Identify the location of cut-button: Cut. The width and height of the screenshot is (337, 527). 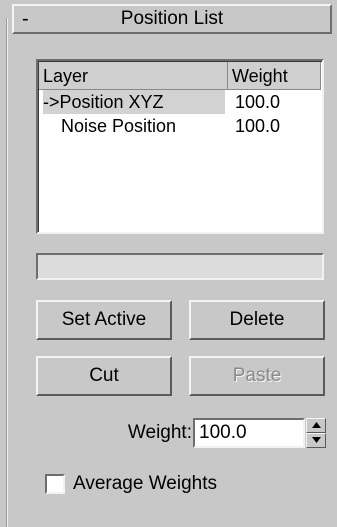
(104, 376).